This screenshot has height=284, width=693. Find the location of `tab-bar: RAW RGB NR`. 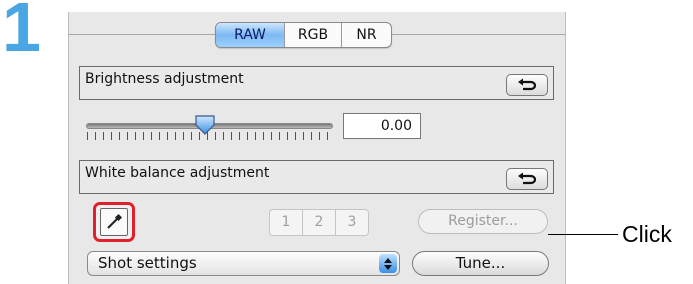

tab-bar: RAW RGB NR is located at coordinates (303, 35).